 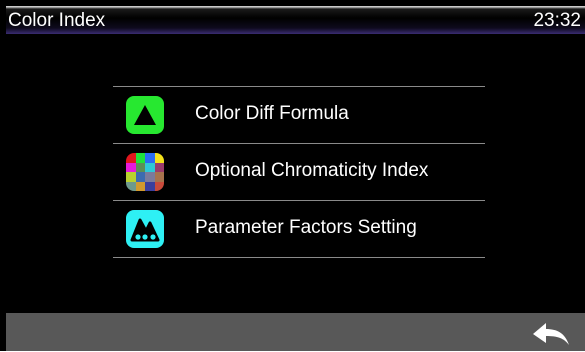 I want to click on menu-item-color-diff-formula: Color Diff Formula, so click(x=299, y=115).